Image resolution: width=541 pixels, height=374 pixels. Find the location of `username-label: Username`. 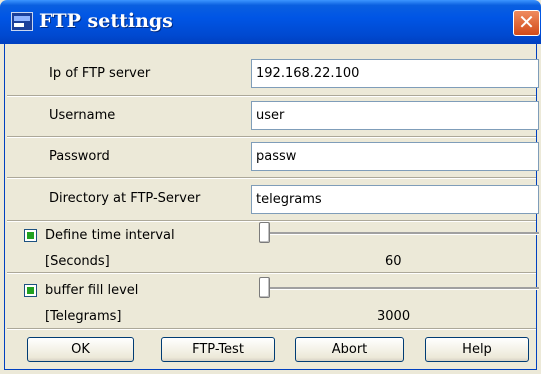

username-label: Username is located at coordinates (82, 115).